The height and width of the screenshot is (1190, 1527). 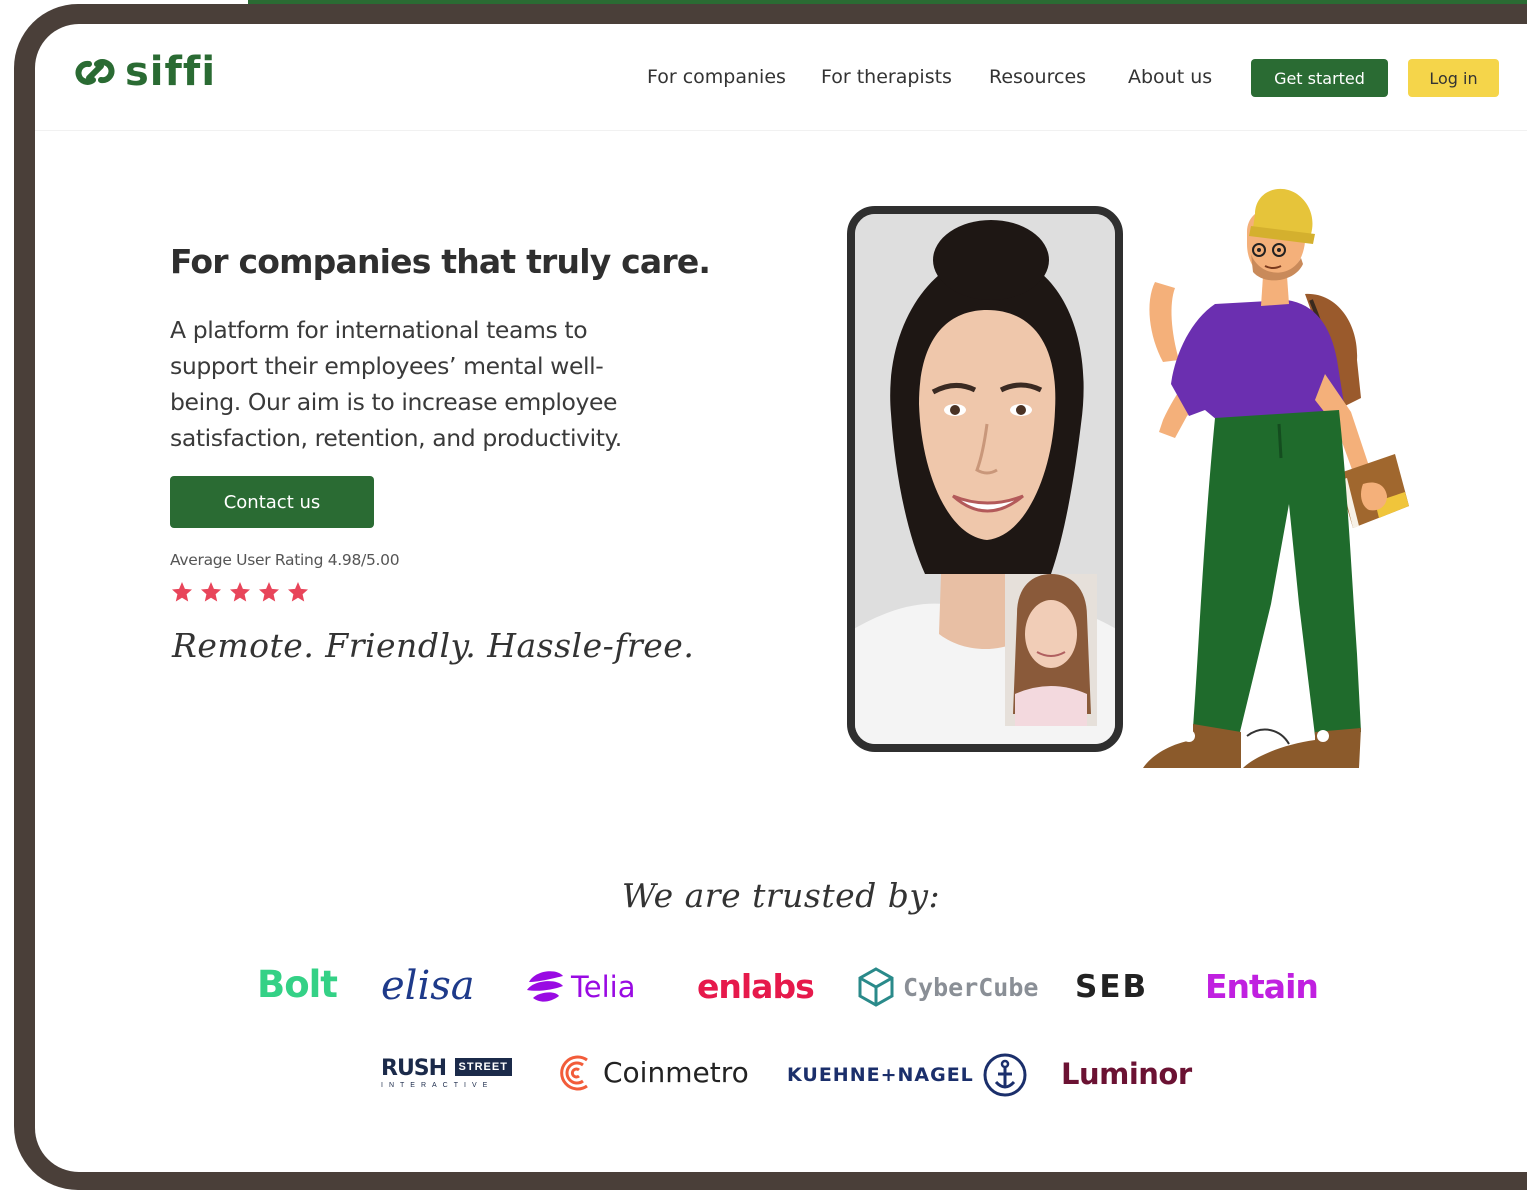 I want to click on elisa-logo: elisa, so click(x=428, y=986).